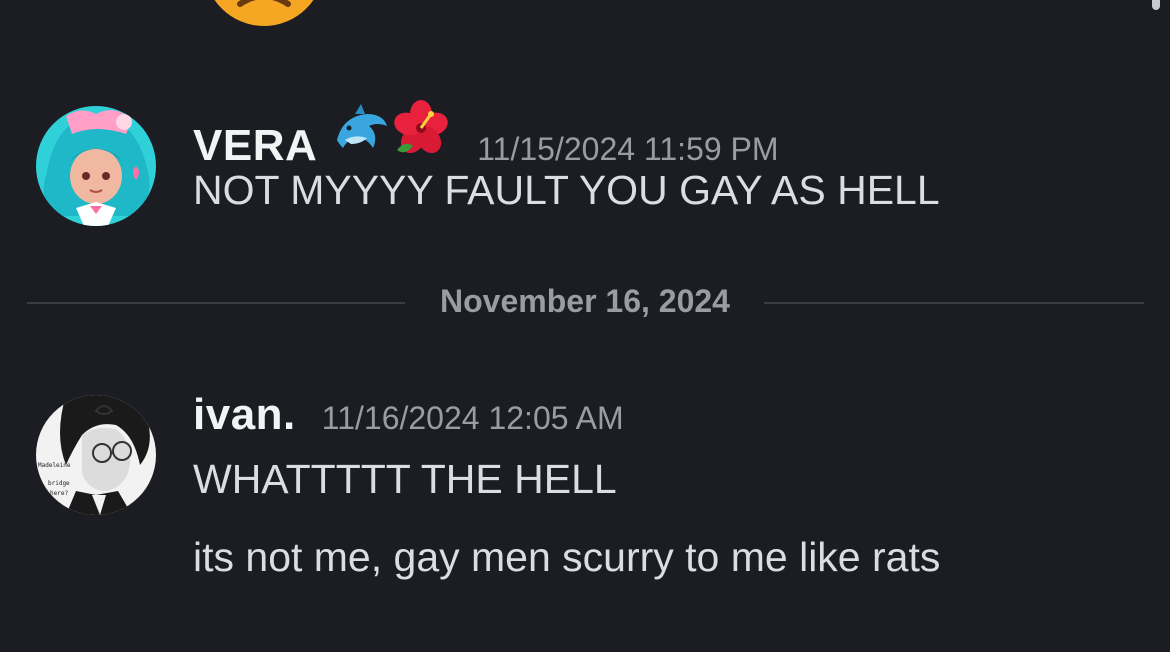  I want to click on hibiscus-emoji-icon, so click(421, 132).